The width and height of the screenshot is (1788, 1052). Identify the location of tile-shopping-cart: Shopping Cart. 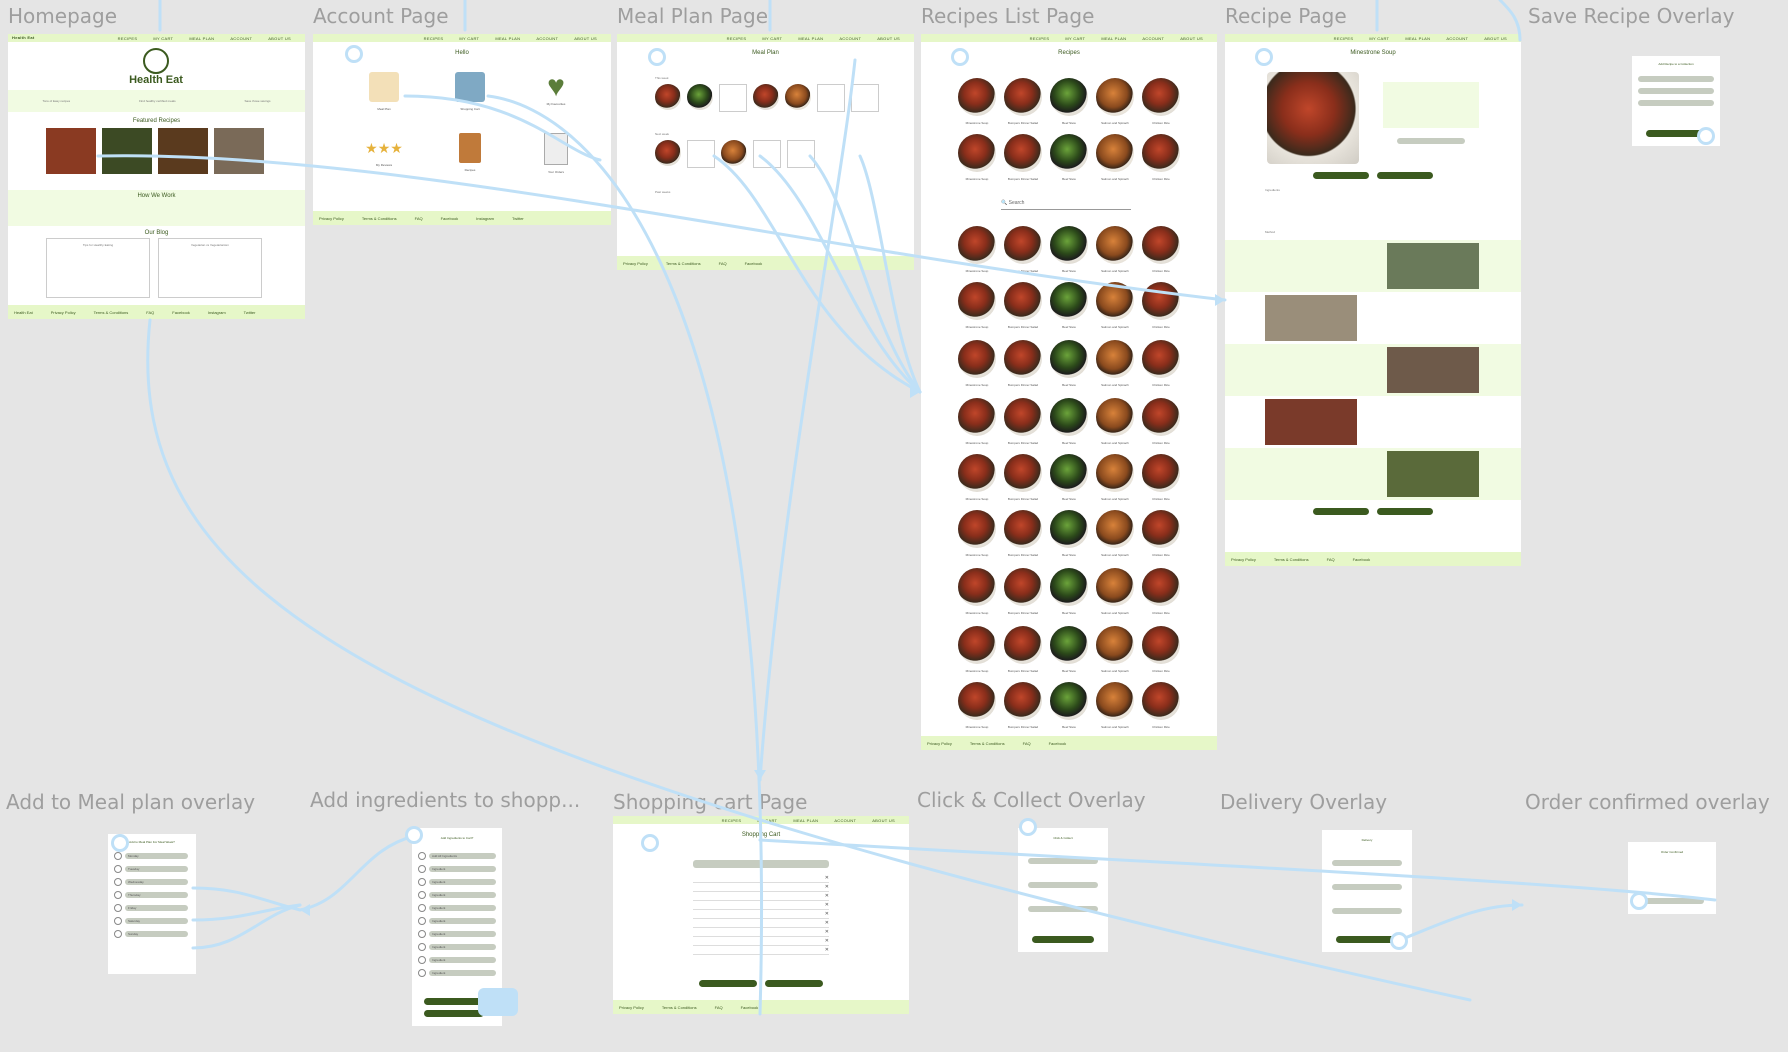
(470, 91).